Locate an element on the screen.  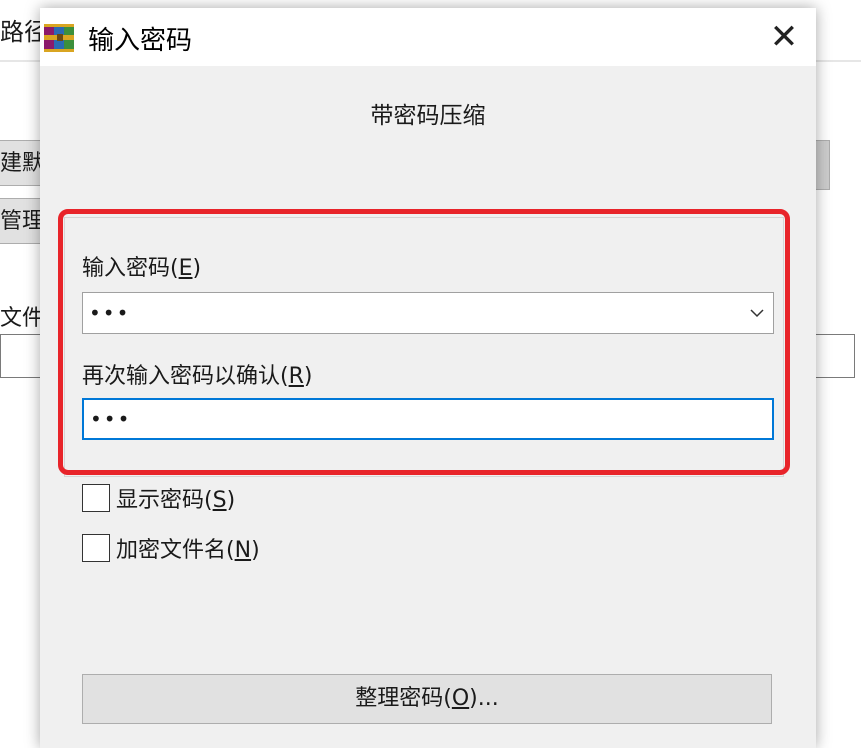
organize-passwords-accesskey: O is located at coordinates (460, 698).